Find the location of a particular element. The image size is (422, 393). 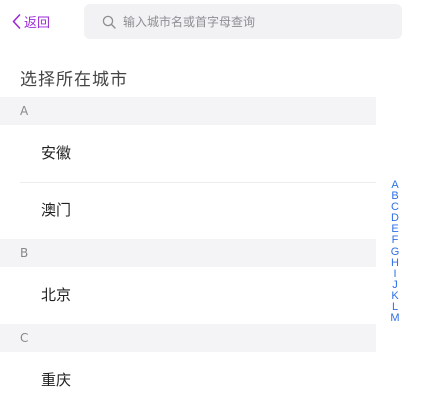

city-item: 重庆 is located at coordinates (188, 372).